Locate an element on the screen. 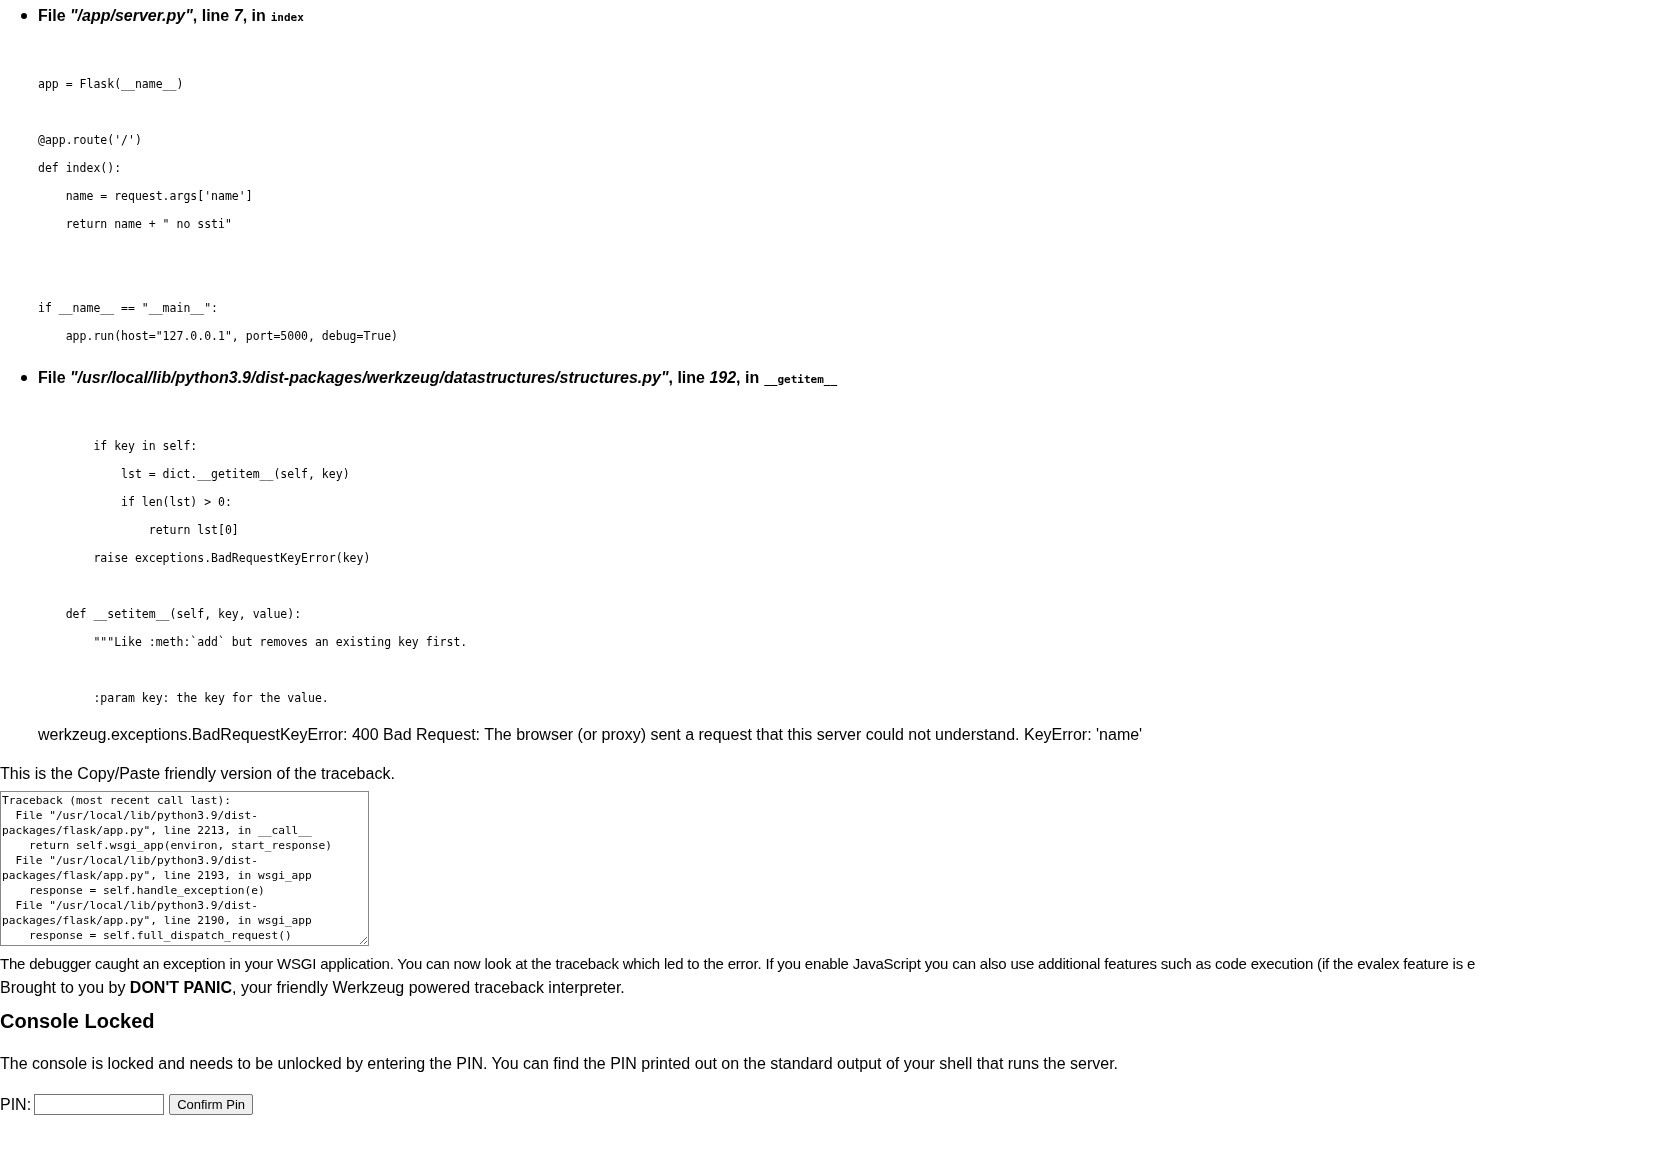 The height and width of the screenshot is (1149, 1676). frame-heading: File "/usr/local/lib/python3.9/dist-packages/werkzeug/datastructures/structures.py", line 192, in is located at coordinates (399, 378).